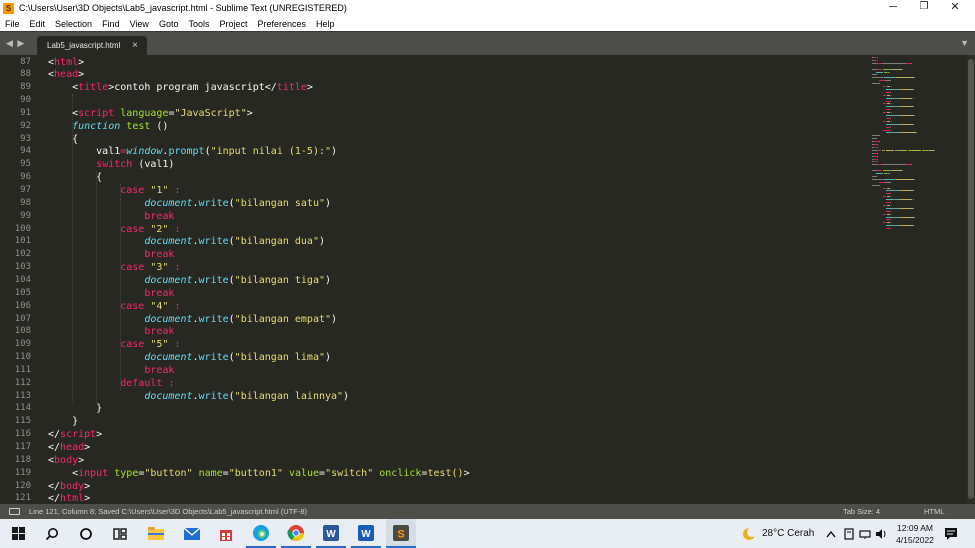 The width and height of the screenshot is (975, 548). I want to click on tab-size-indicator: Tab Size: 4, so click(861, 511).